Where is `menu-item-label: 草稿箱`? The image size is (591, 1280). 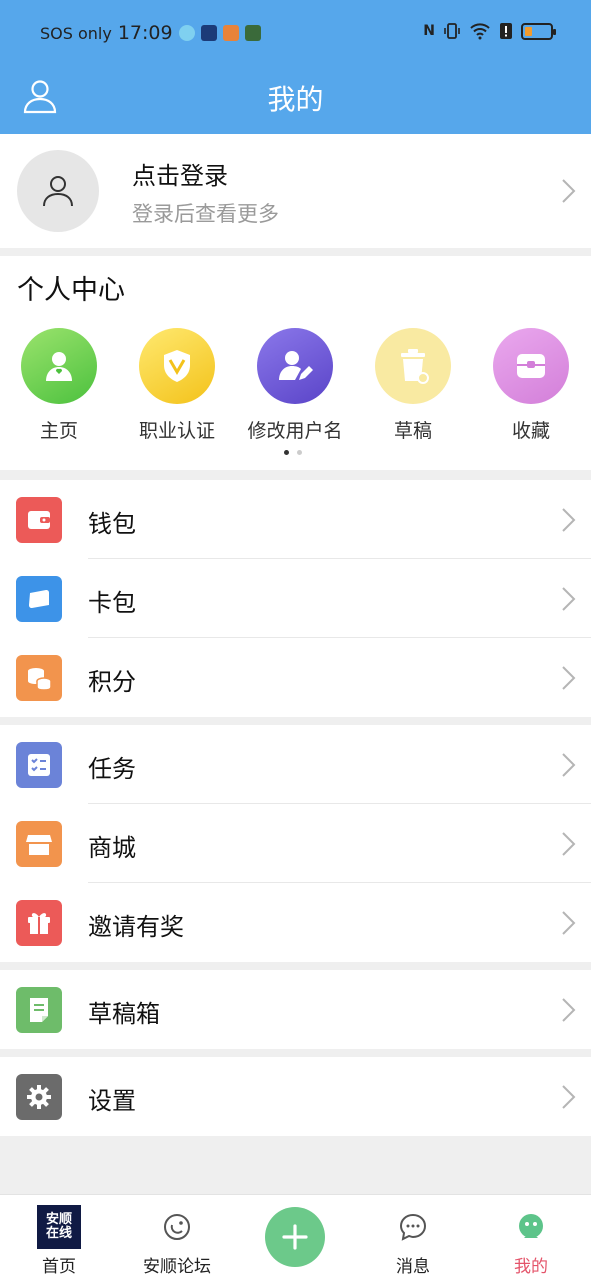 menu-item-label: 草稿箱 is located at coordinates (124, 1014).